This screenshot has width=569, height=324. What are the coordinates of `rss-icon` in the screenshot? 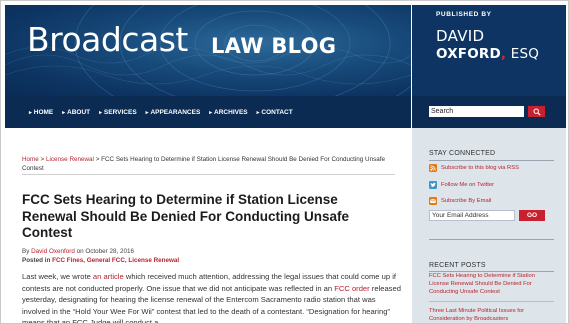 It's located at (433, 168).